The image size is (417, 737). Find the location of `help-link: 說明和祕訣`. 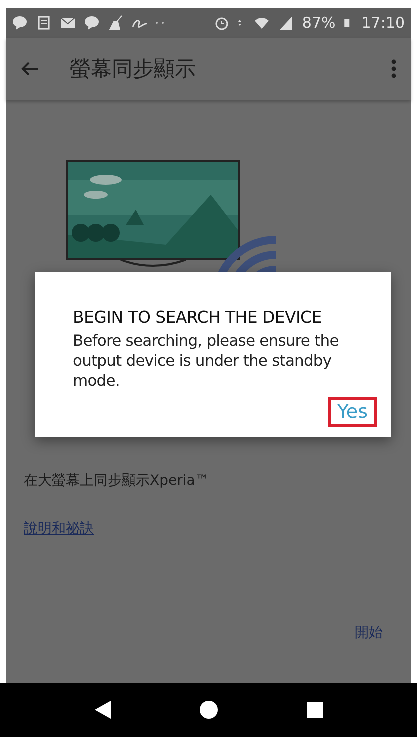

help-link: 說明和祕訣 is located at coordinates (59, 529).